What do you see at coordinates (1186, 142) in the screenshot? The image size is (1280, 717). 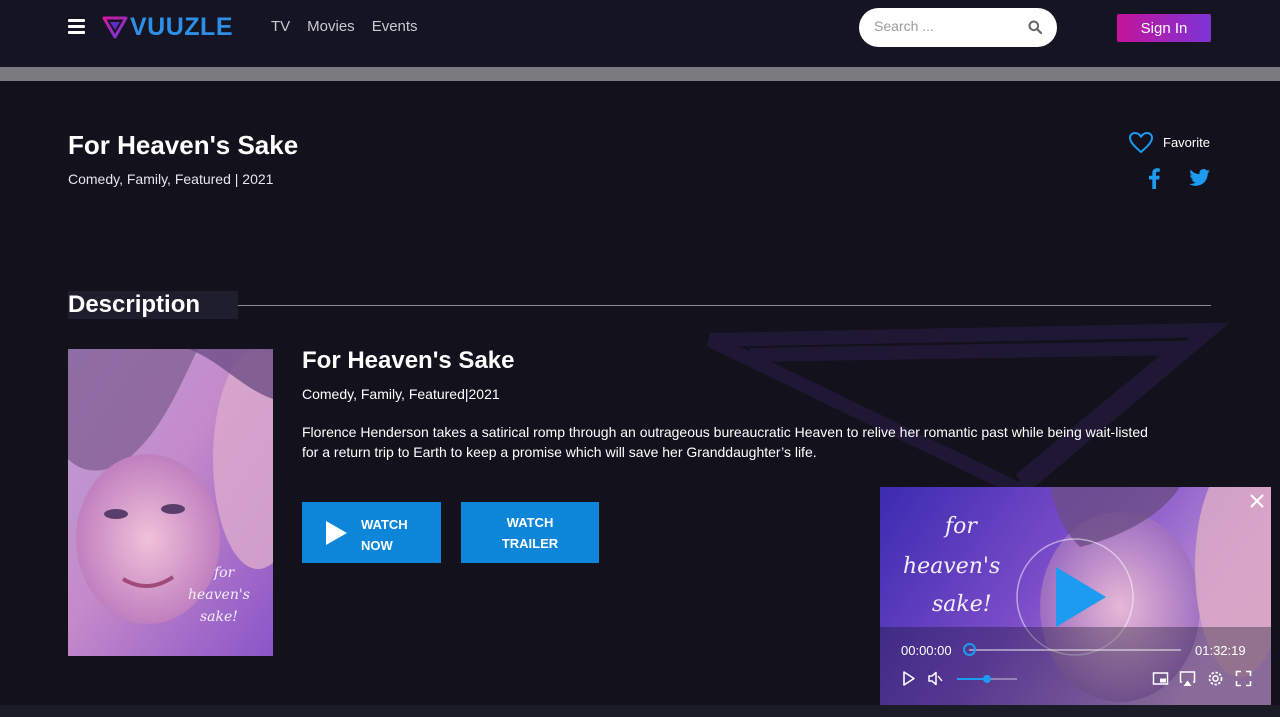 I see `favorite-label: Favorite` at bounding box center [1186, 142].